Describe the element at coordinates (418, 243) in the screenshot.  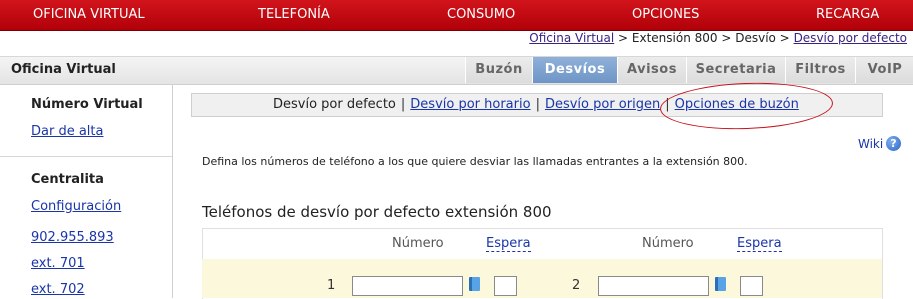
I see `column-header-numero-1: Número` at that location.